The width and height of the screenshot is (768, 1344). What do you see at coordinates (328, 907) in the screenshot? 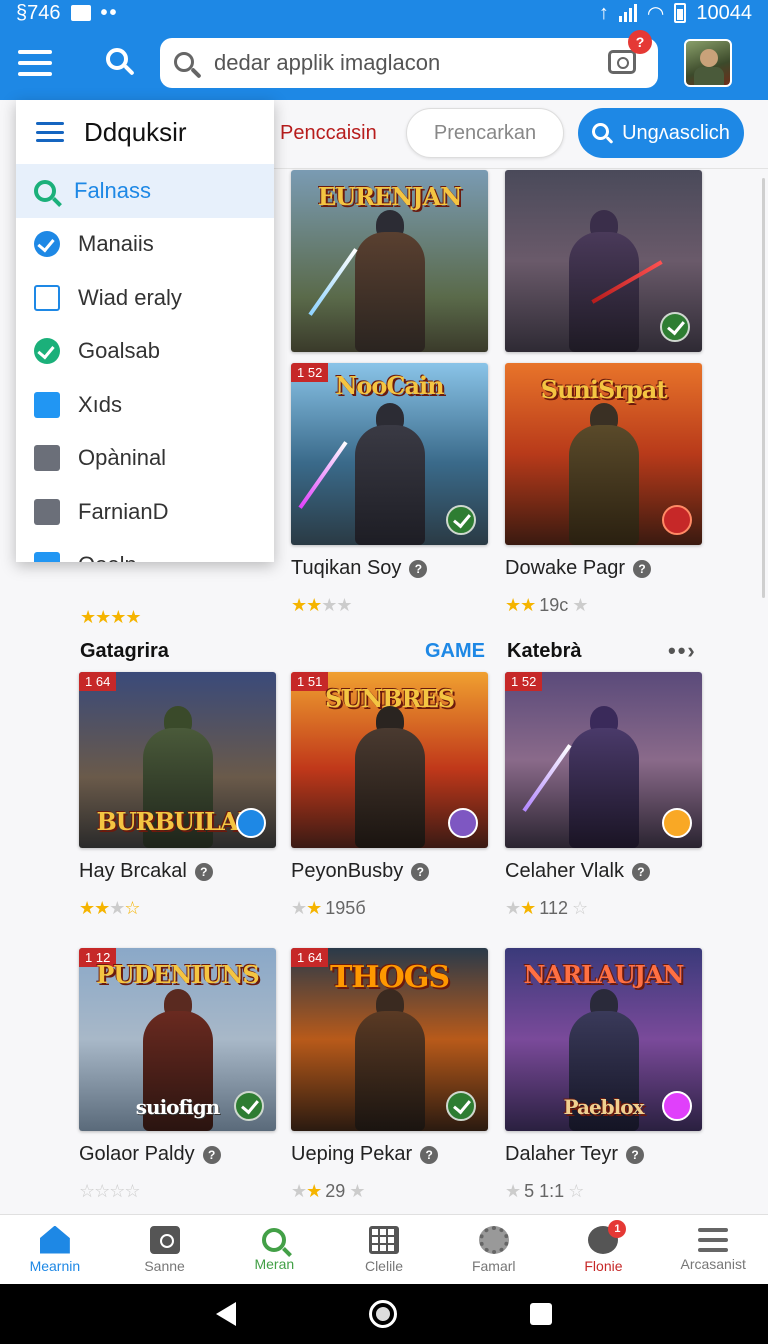
I see `rating-stars: ★ ★ 195б` at bounding box center [328, 907].